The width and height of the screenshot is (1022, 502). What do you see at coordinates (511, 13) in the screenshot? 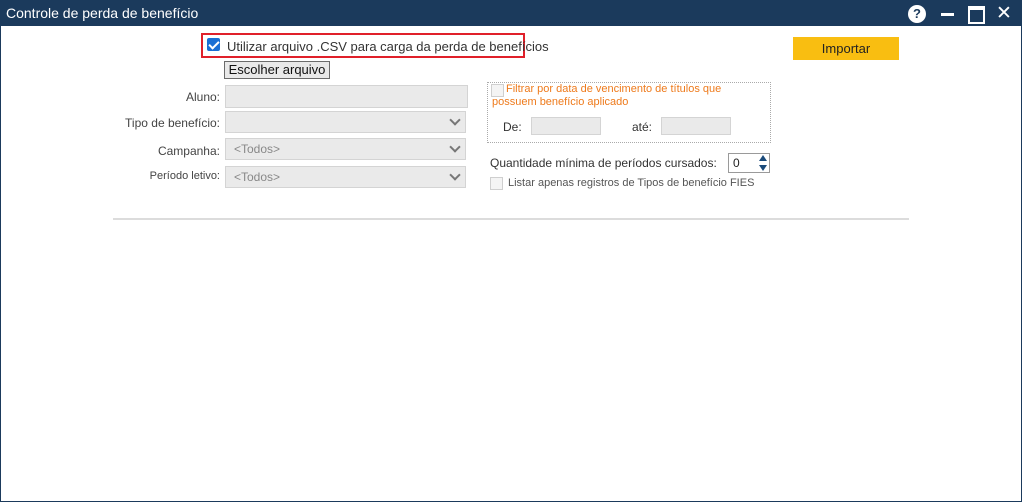
I see `title-bar: Controle de perda de benefício ? ✕` at bounding box center [511, 13].